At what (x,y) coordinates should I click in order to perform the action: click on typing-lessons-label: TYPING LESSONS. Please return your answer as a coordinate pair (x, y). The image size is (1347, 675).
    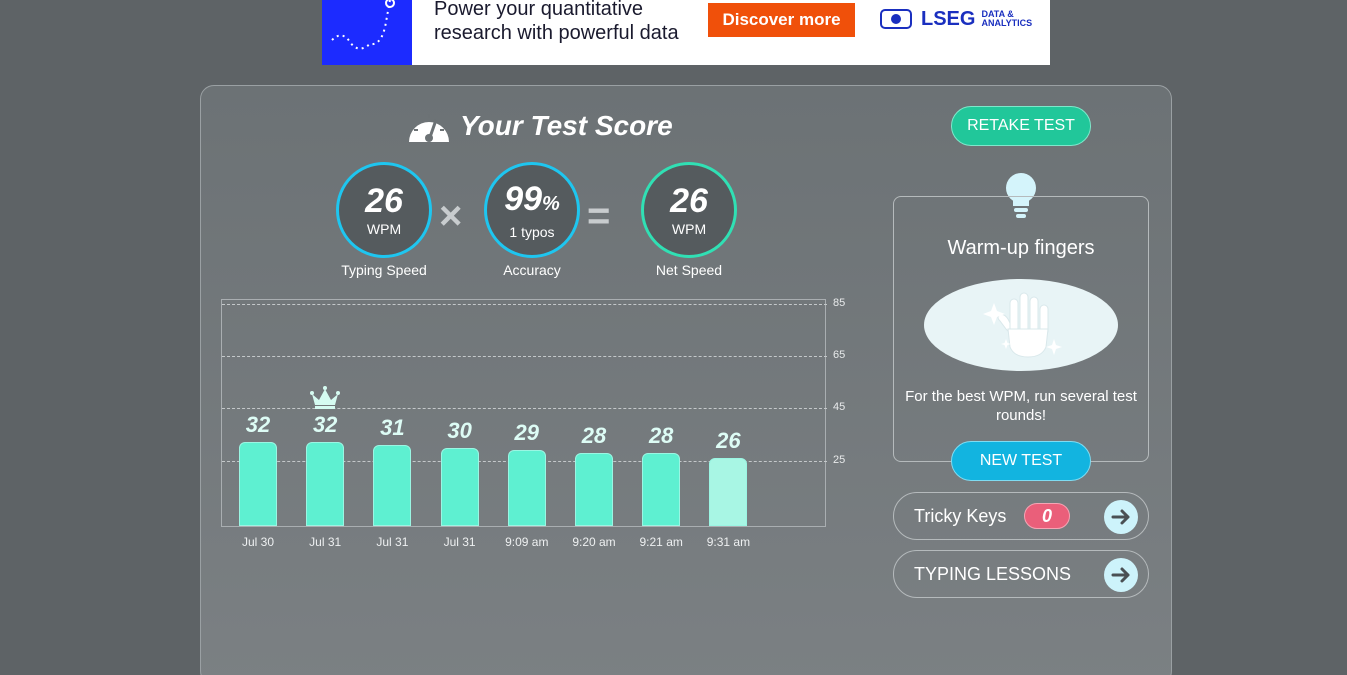
    Looking at the image, I should click on (993, 573).